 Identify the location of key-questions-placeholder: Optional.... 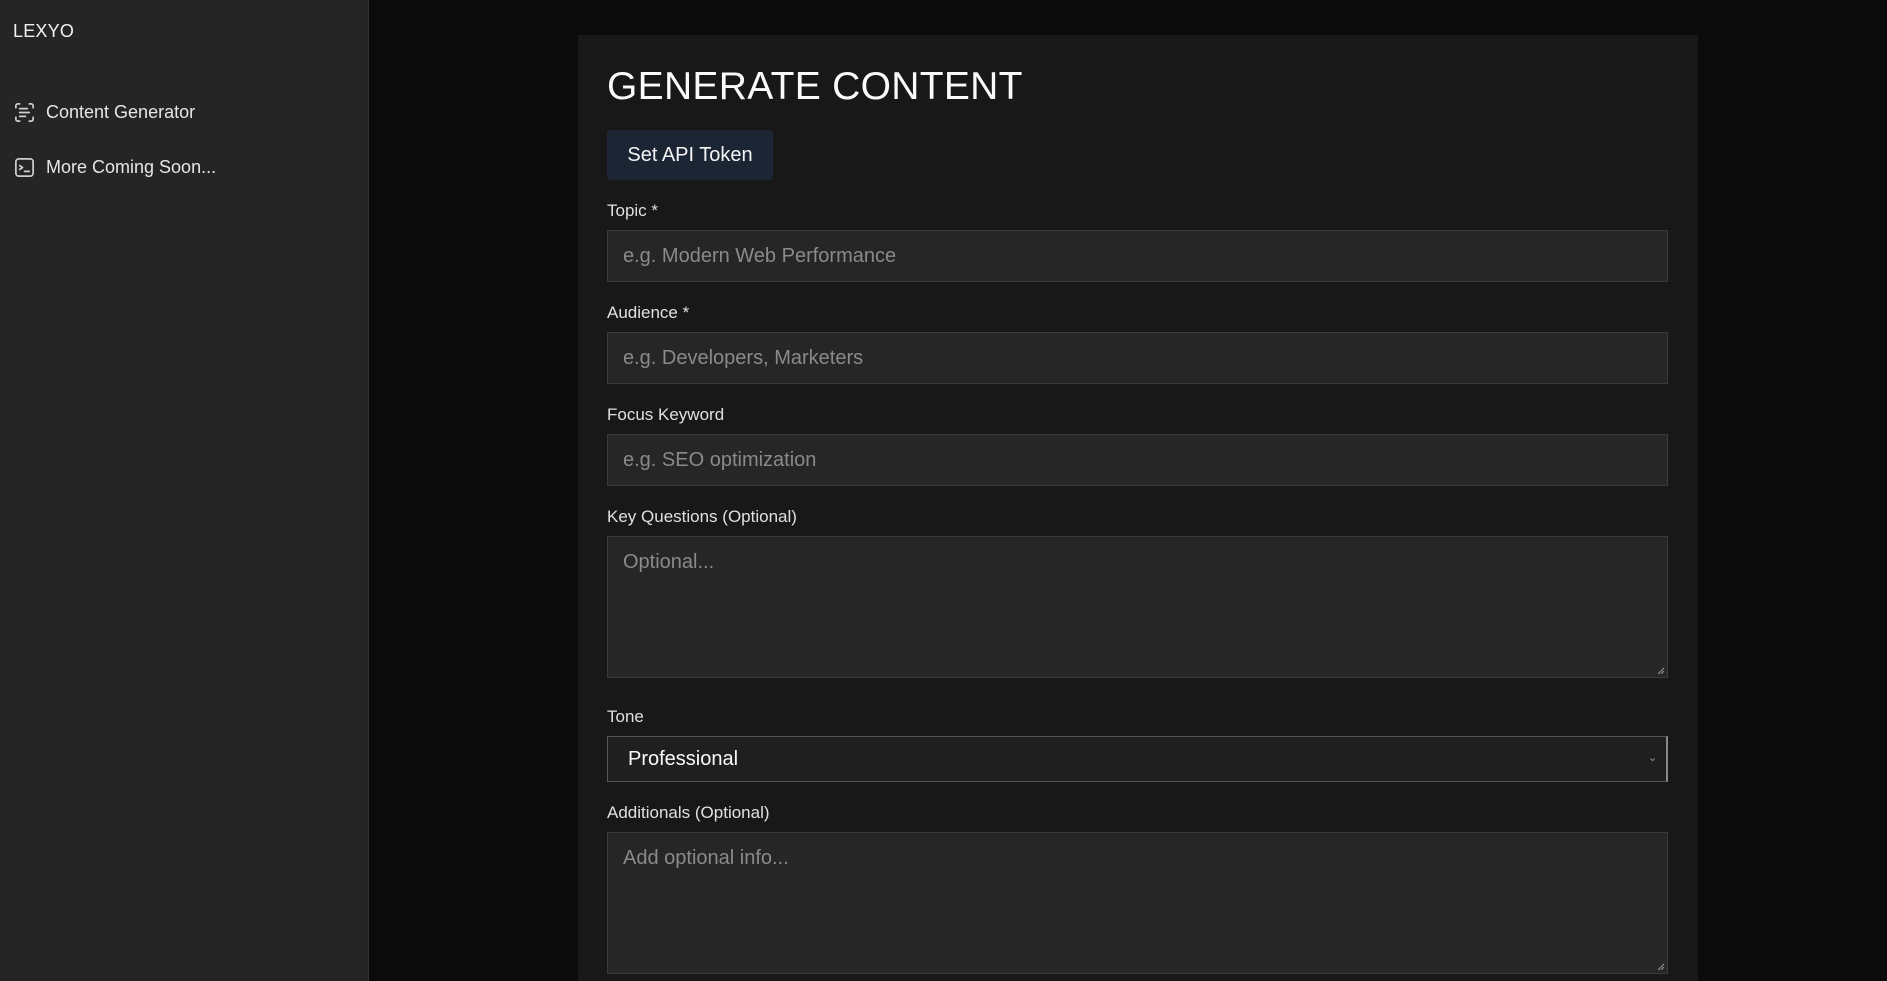
(669, 562).